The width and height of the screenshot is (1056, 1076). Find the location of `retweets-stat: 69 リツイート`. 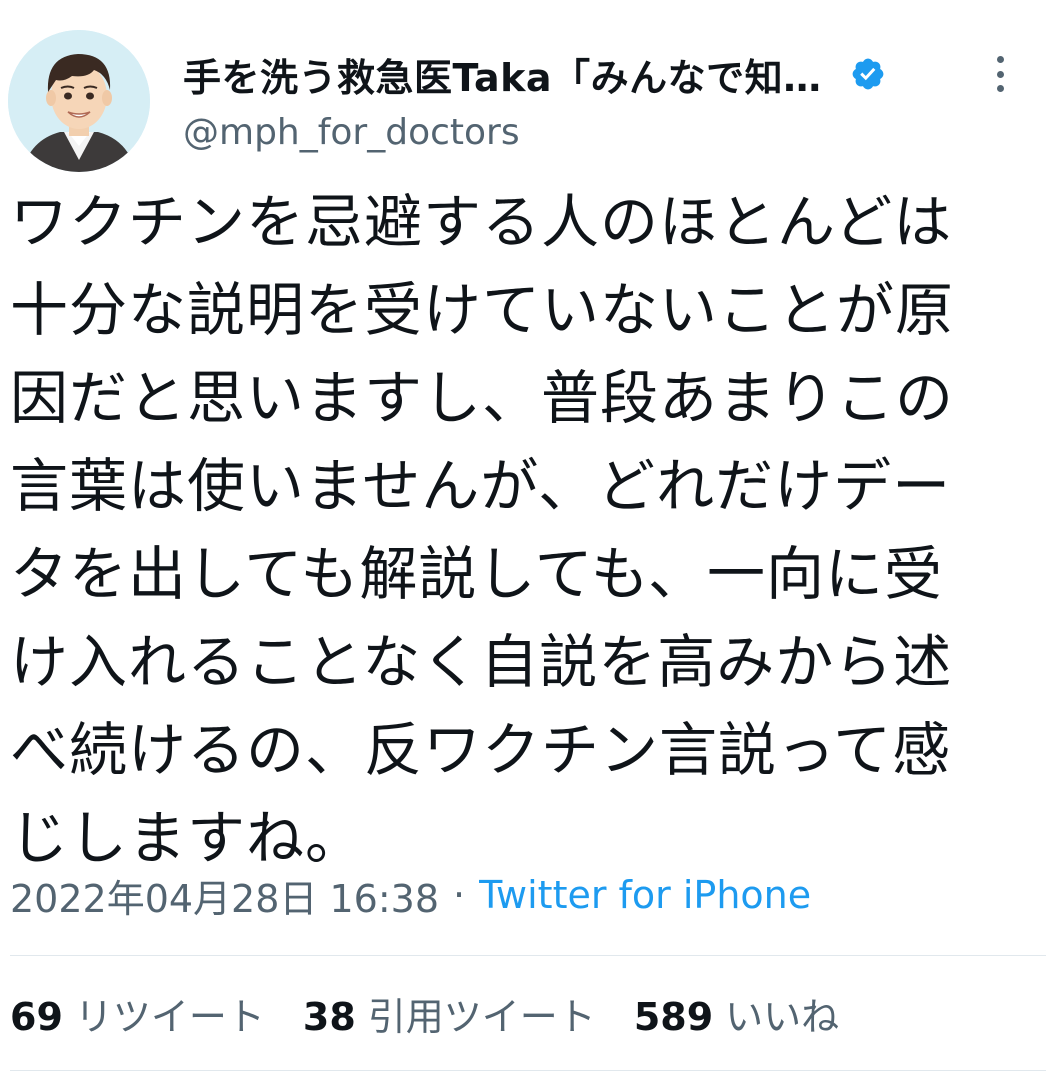

retweets-stat: 69 リツイート is located at coordinates (137, 1013).